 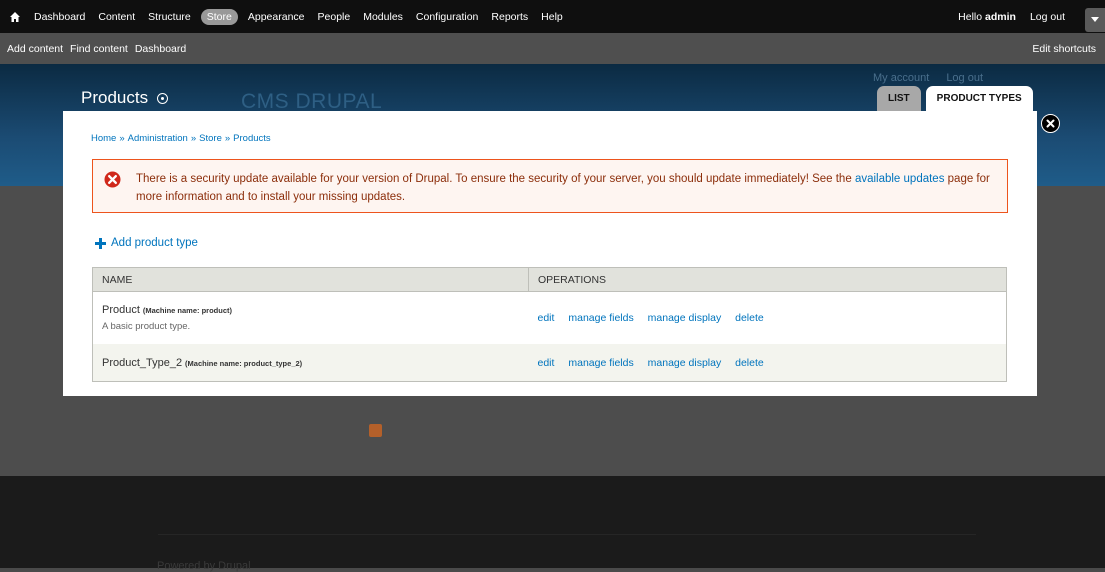 I want to click on toolbar-user: Hello admin Log out, so click(x=1031, y=16).